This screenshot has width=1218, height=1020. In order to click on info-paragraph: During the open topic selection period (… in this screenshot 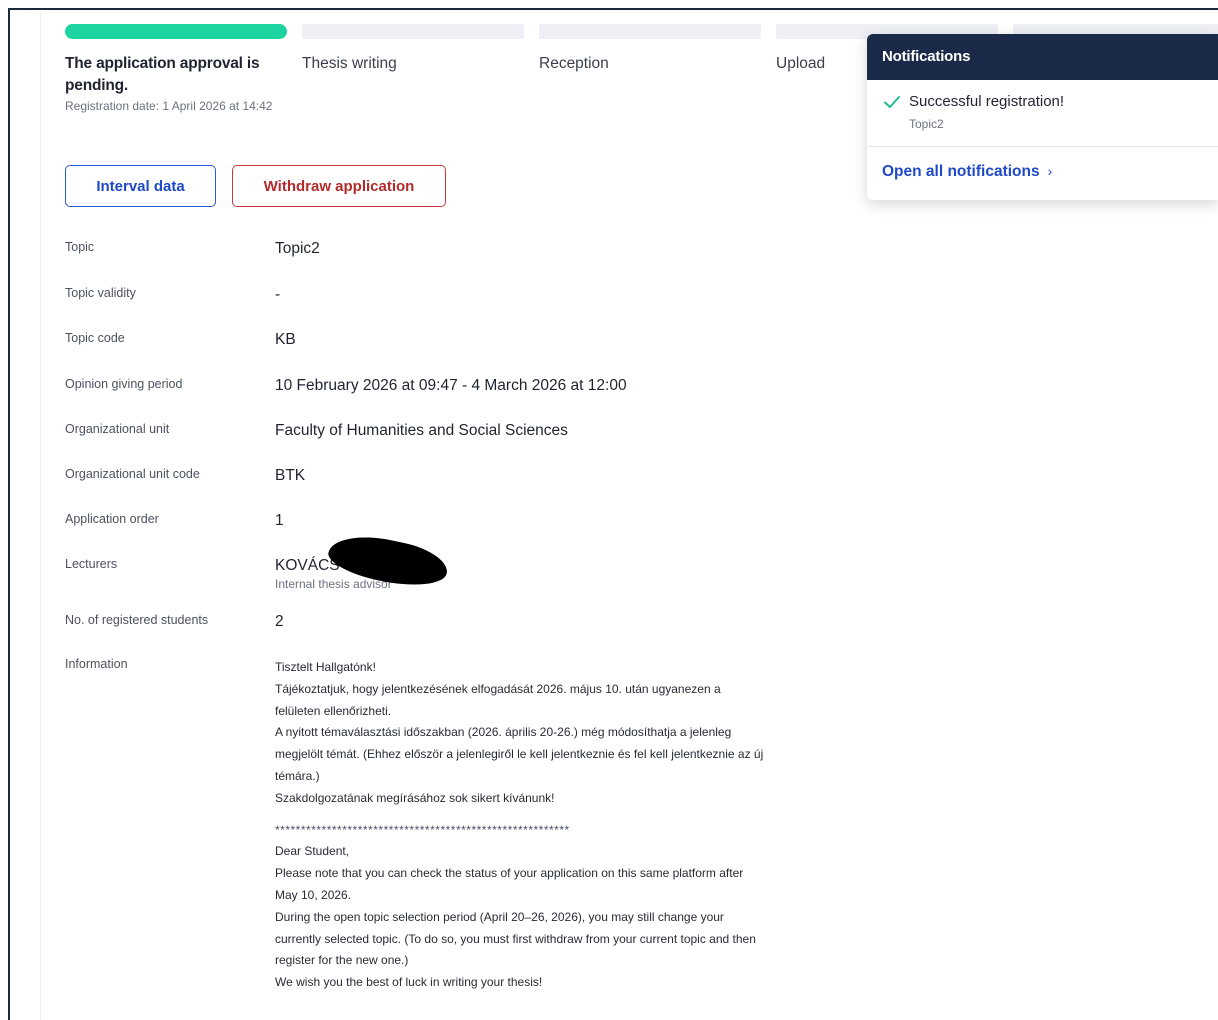, I will do `click(515, 938)`.